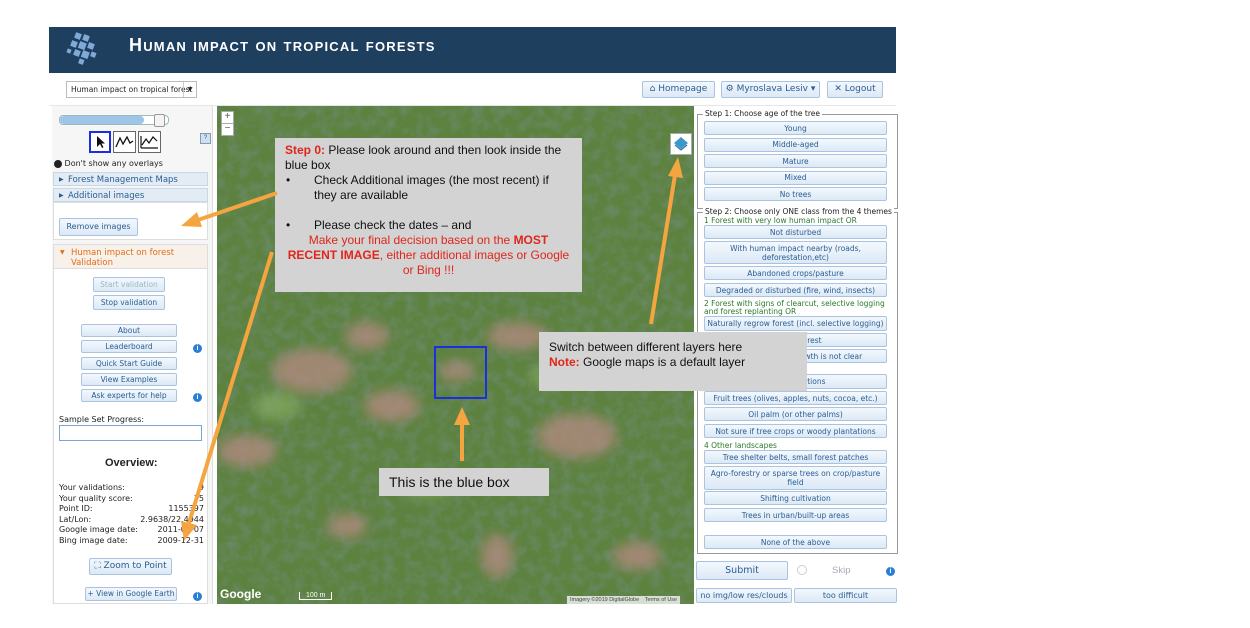 The width and height of the screenshot is (1250, 628). Describe the element at coordinates (230, 387) in the screenshot. I see `arrow-to-image-dates` at that location.